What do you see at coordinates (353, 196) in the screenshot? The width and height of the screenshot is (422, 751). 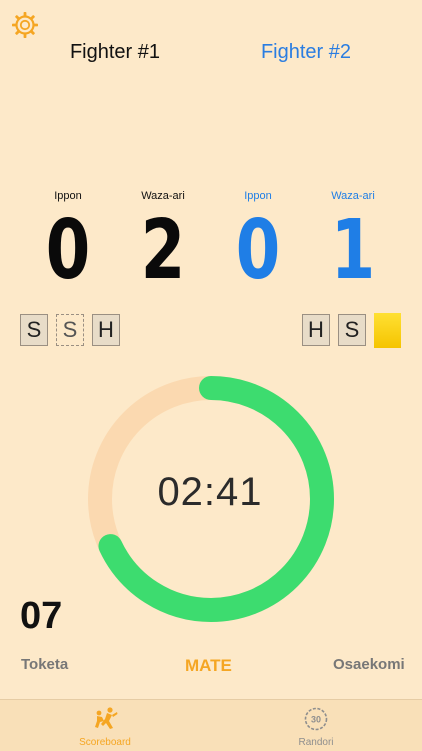 I see `fighter-2-wazaari-label: Waza-ari` at bounding box center [353, 196].